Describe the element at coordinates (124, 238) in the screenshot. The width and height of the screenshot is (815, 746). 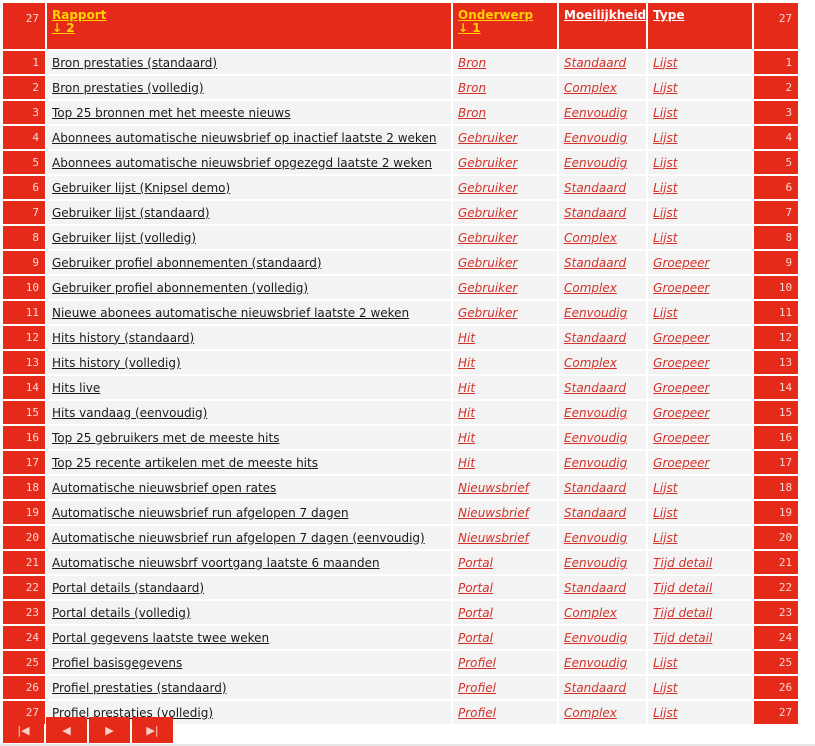
I see `report-link: Gebruiker lijst (volledig)` at that location.